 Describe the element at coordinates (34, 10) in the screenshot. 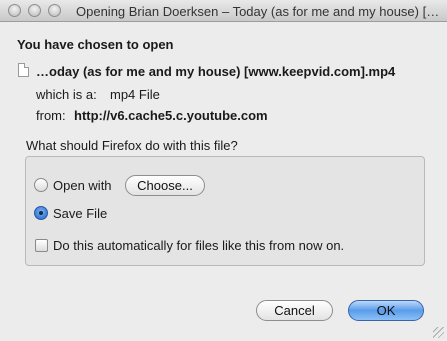

I see `minimize-window-button` at that location.